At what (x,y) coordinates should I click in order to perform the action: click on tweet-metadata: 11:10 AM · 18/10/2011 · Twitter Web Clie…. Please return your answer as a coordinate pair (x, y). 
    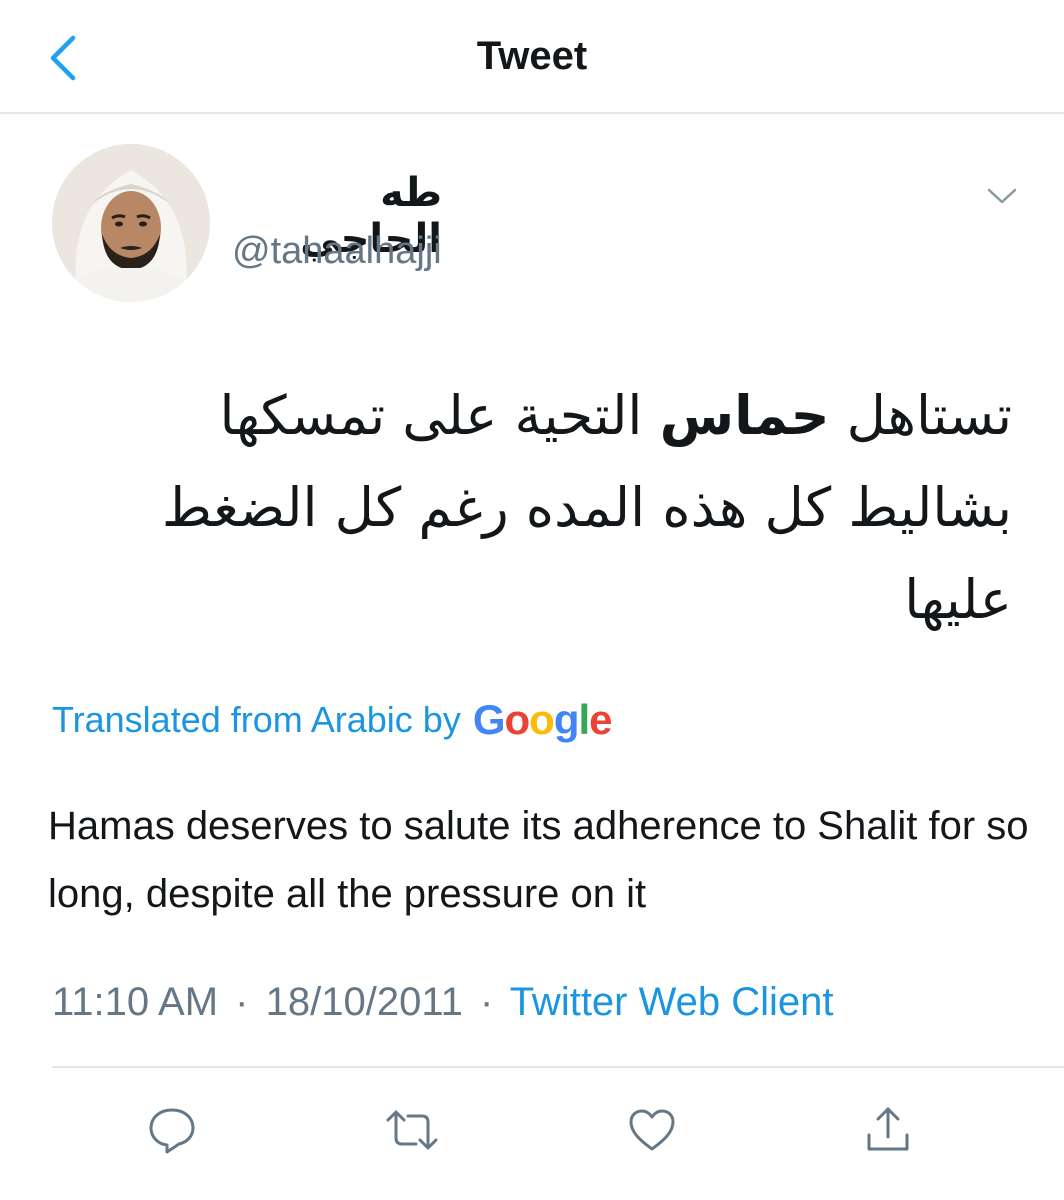
    Looking at the image, I should click on (443, 1006).